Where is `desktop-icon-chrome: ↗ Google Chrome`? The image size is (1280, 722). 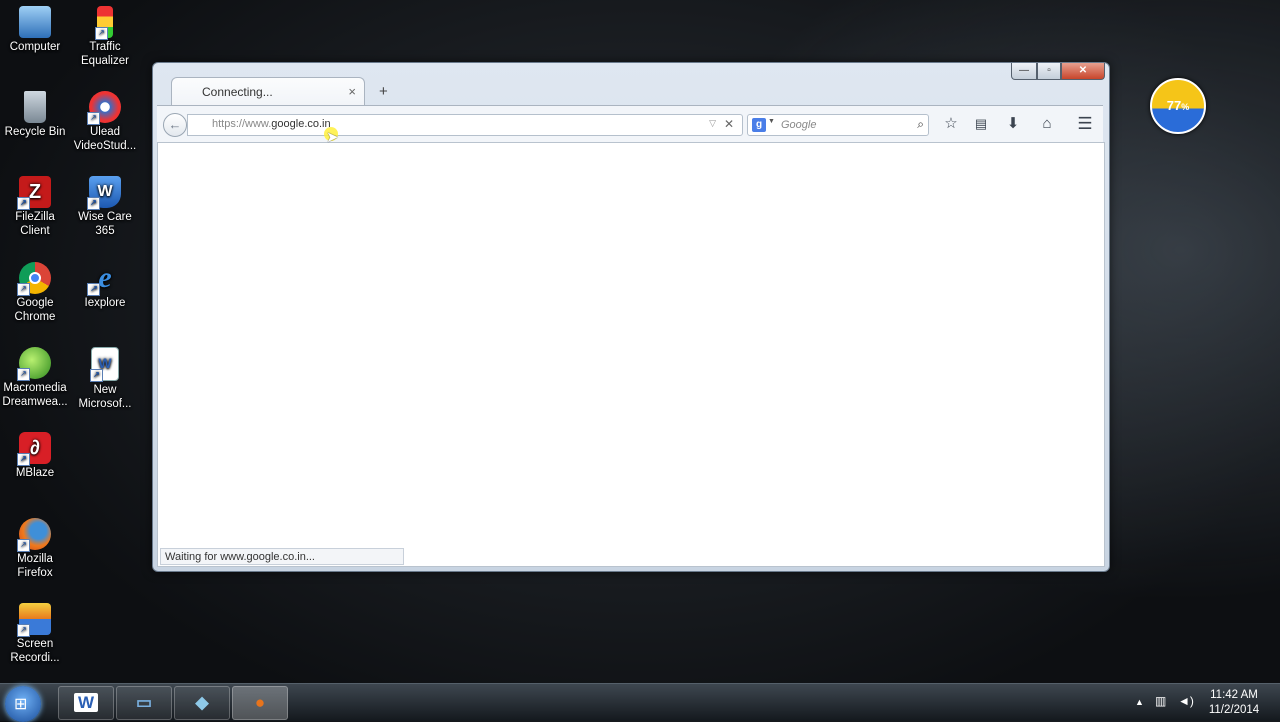
desktop-icon-chrome: ↗ Google Chrome is located at coordinates (35, 293).